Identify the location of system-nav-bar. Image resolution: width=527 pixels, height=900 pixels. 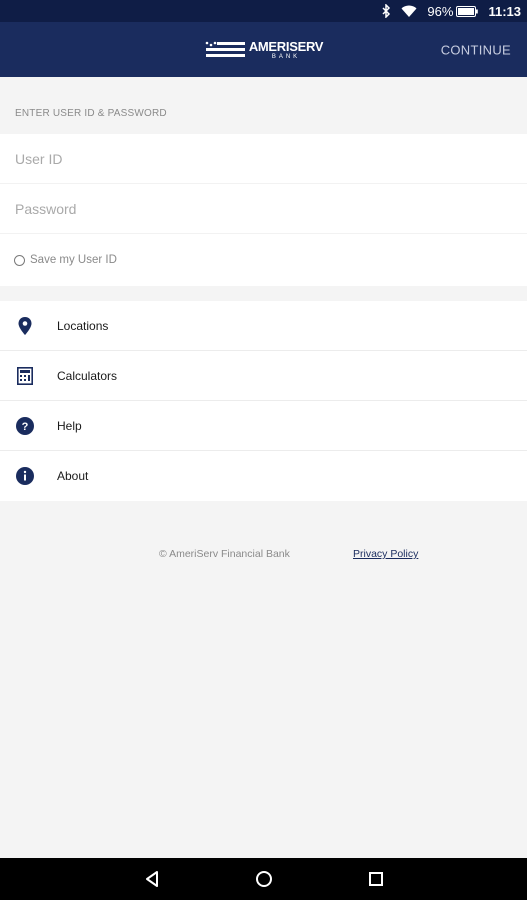
(263, 879).